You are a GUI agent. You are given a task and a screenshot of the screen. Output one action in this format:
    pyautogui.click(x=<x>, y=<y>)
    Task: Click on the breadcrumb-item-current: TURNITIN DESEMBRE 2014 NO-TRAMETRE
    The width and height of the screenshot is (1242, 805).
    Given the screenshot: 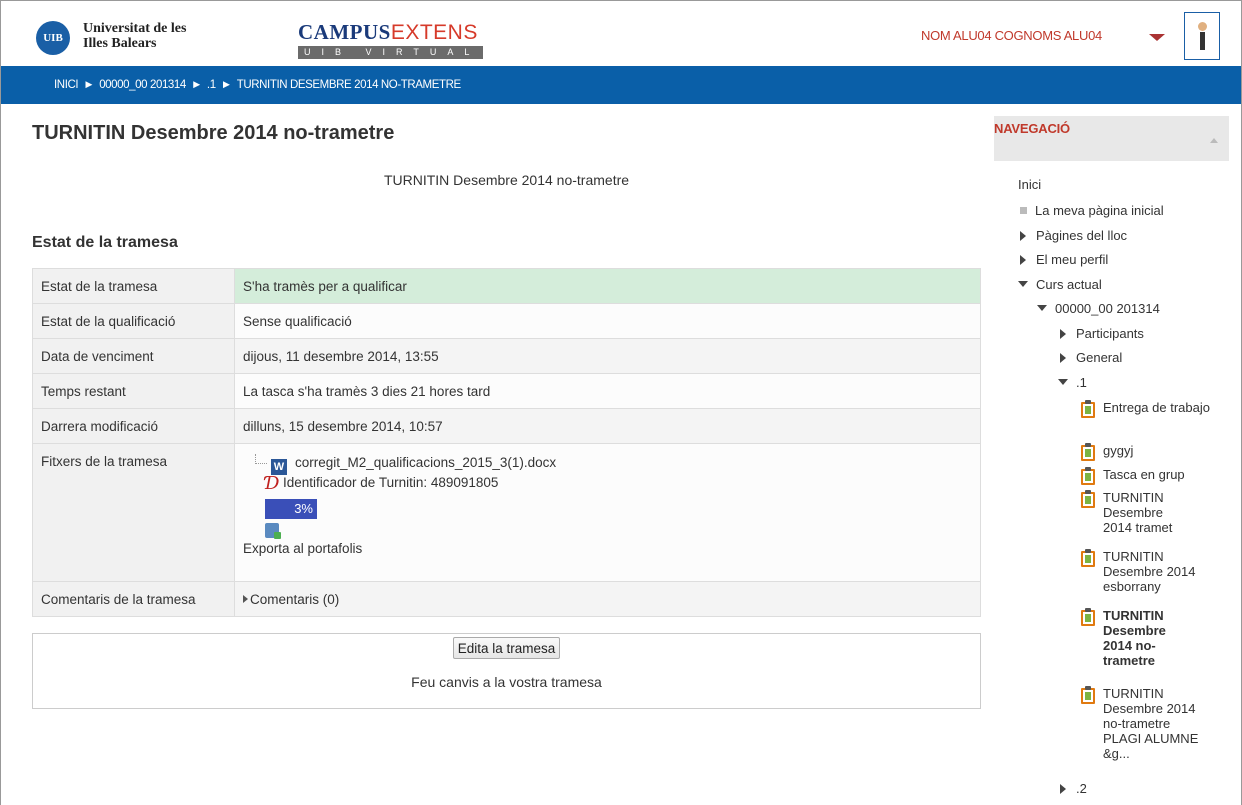 What is the action you would take?
    pyautogui.click(x=349, y=85)
    